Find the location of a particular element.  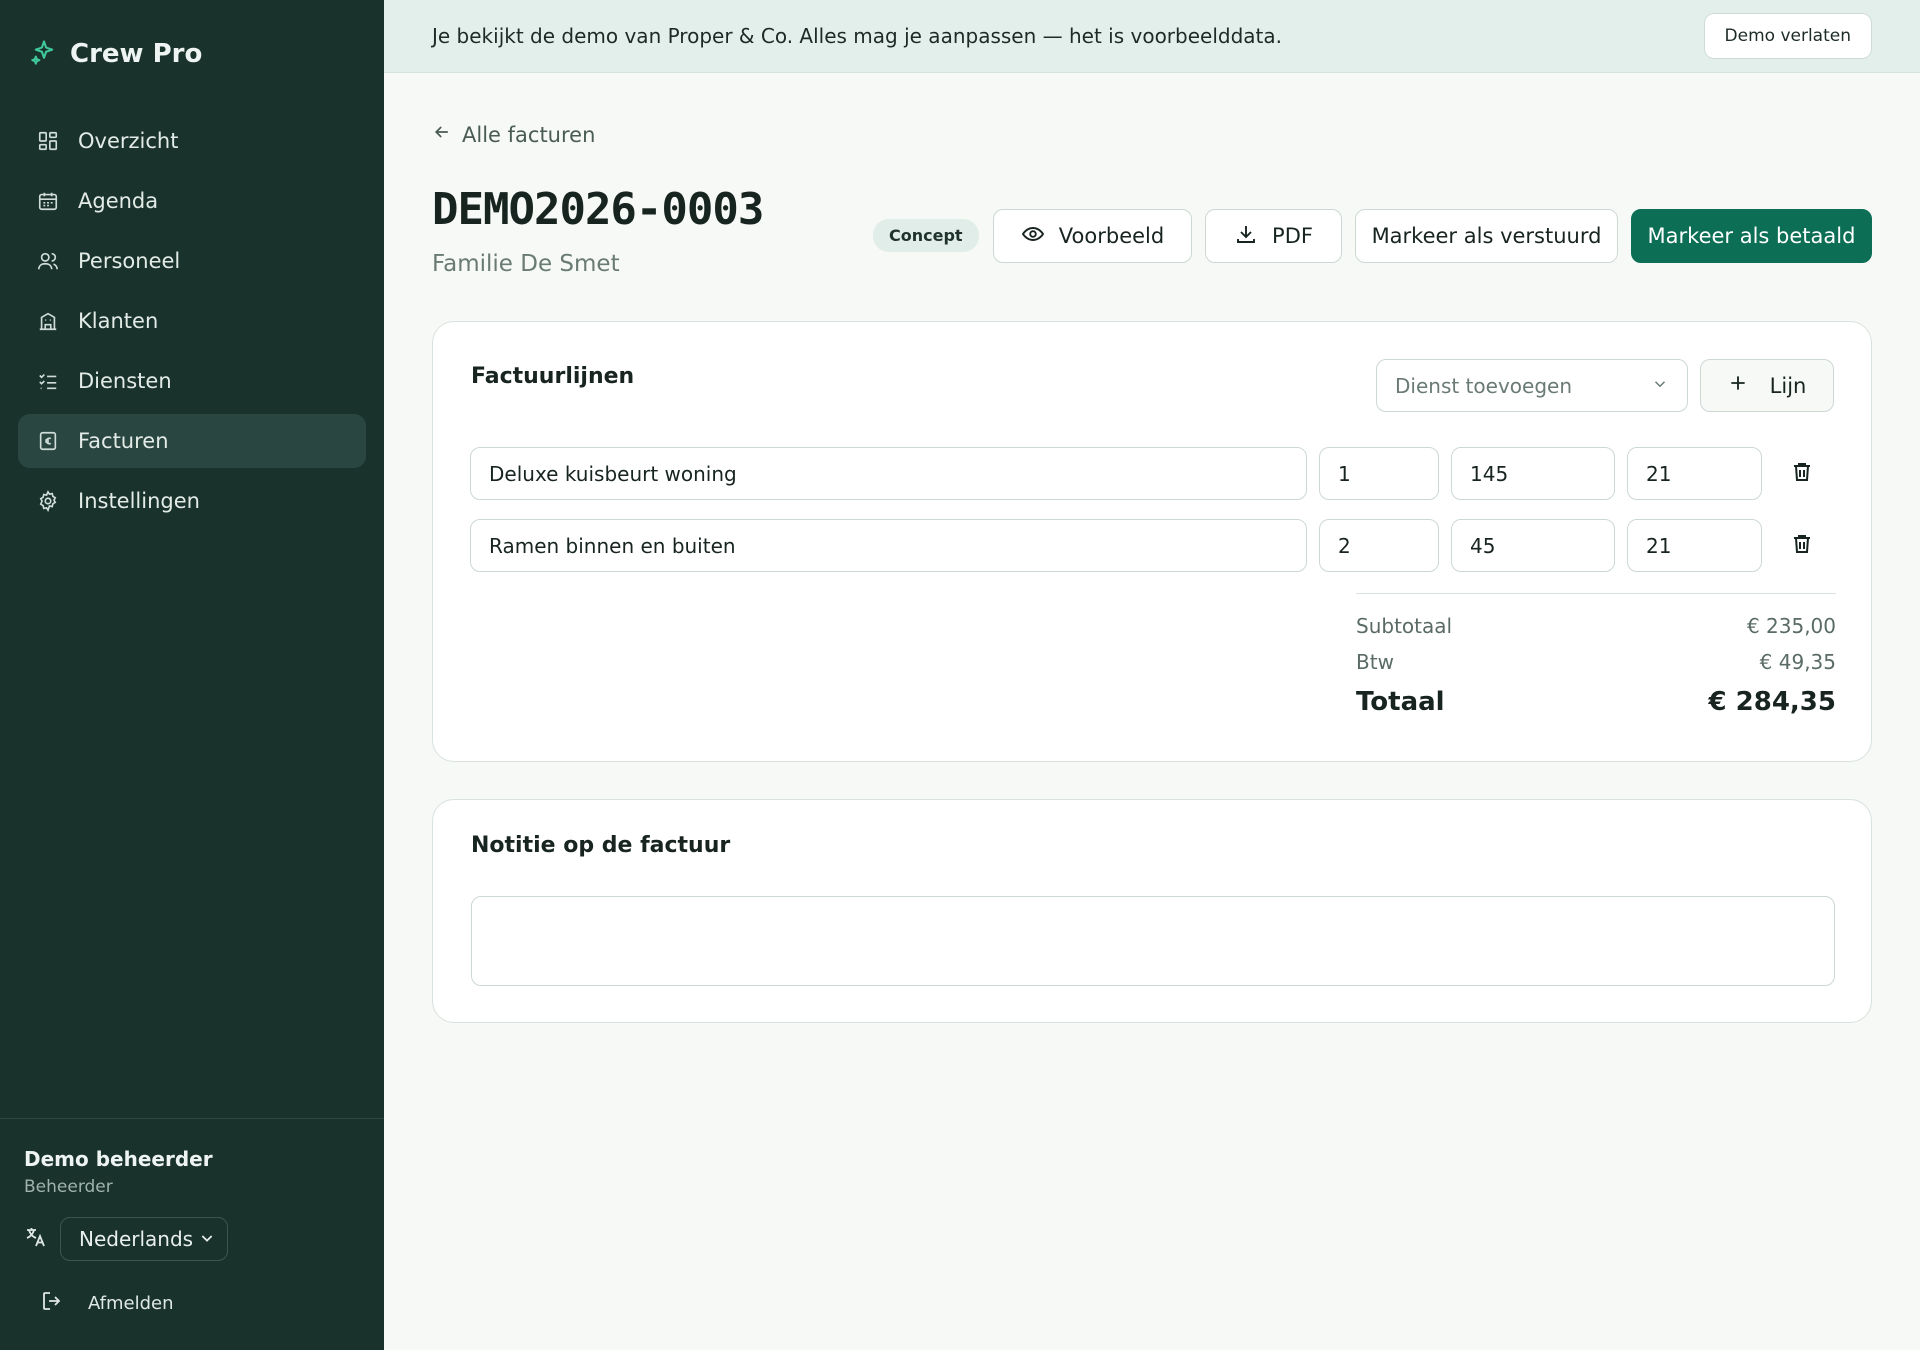

line-quantity-input: 1 is located at coordinates (1379, 473).